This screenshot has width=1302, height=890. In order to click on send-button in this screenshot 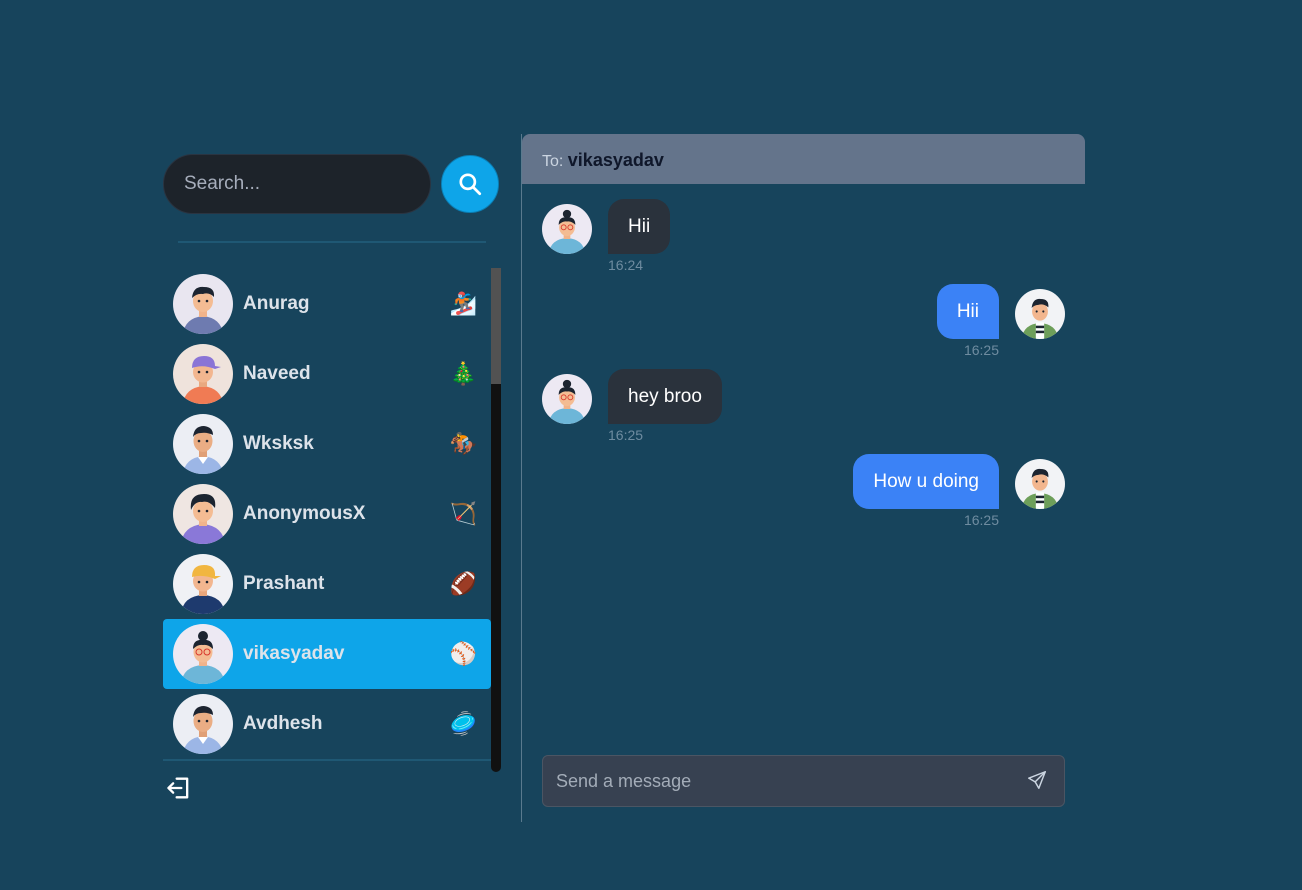, I will do `click(1038, 781)`.